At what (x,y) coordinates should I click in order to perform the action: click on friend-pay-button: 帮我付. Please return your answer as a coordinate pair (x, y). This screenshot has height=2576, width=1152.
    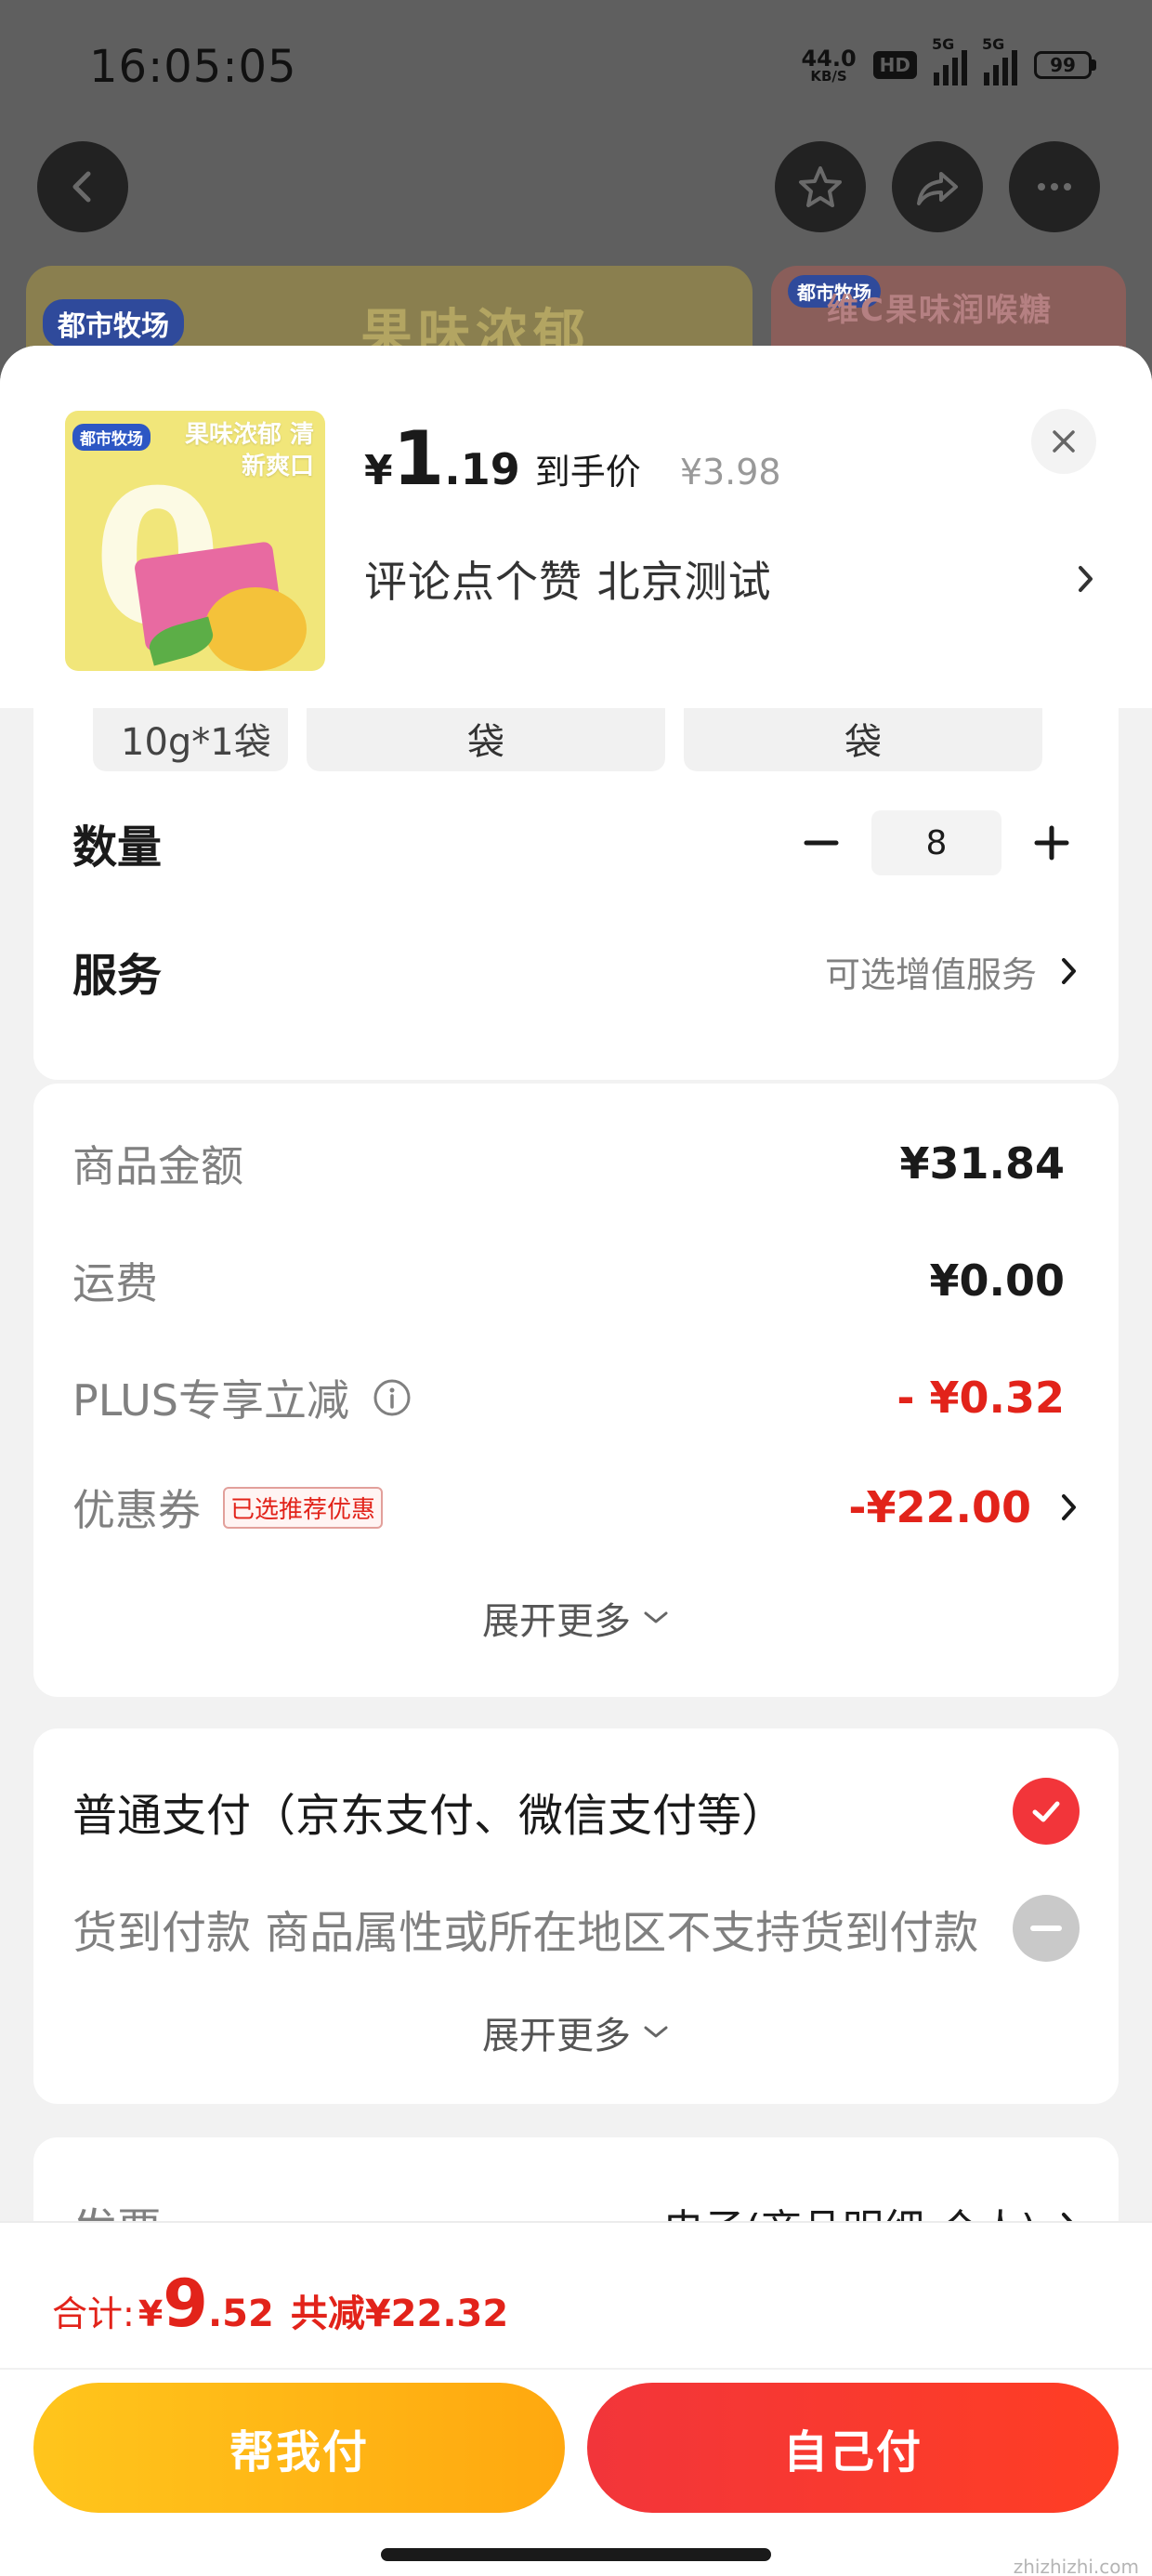
    Looking at the image, I should click on (299, 2448).